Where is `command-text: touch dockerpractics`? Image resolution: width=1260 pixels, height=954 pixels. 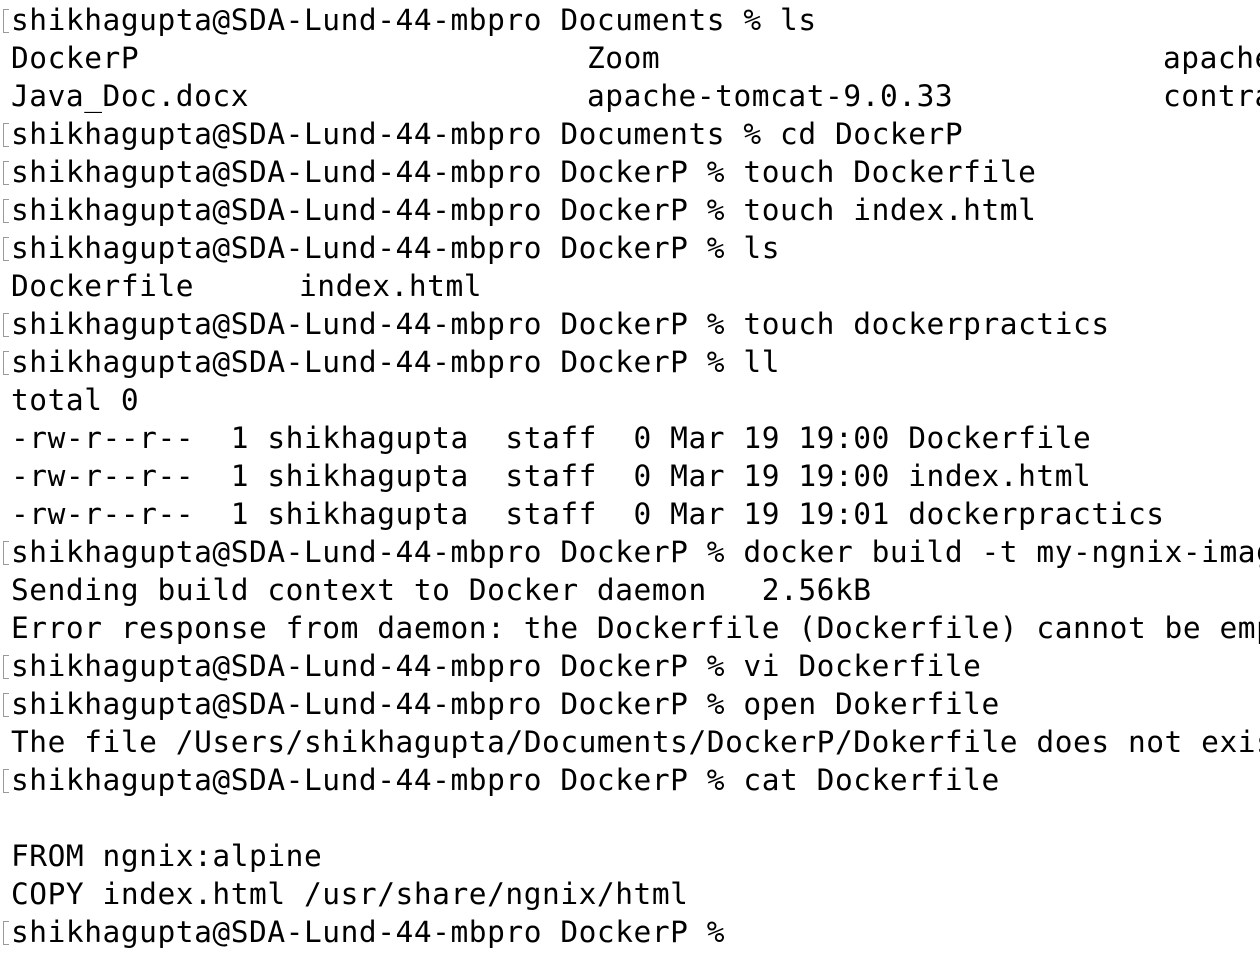
command-text: touch dockerpractics is located at coordinates (926, 324).